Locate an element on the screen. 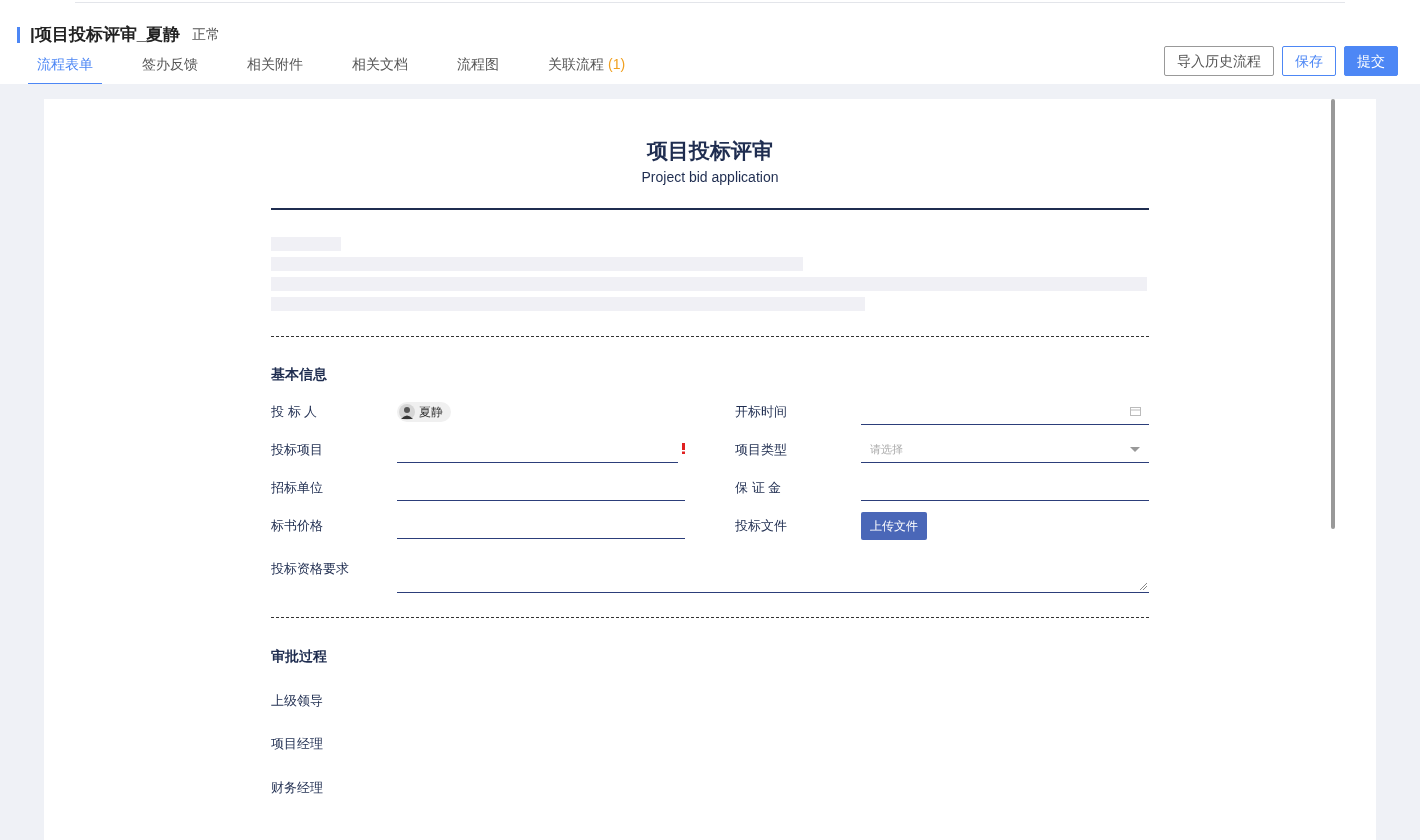 The width and height of the screenshot is (1420, 840). field-label: 标书价格 is located at coordinates (297, 525).